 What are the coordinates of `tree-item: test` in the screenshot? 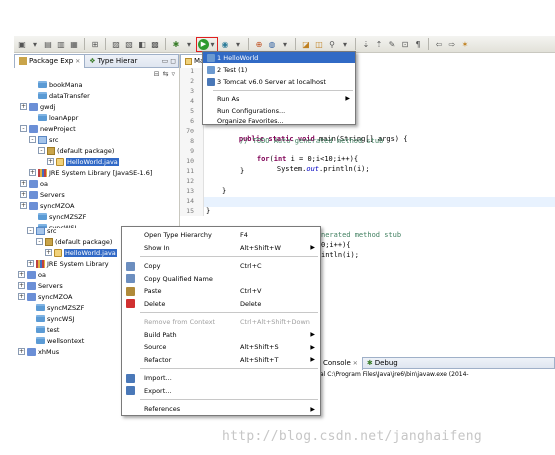 It's located at (43, 329).